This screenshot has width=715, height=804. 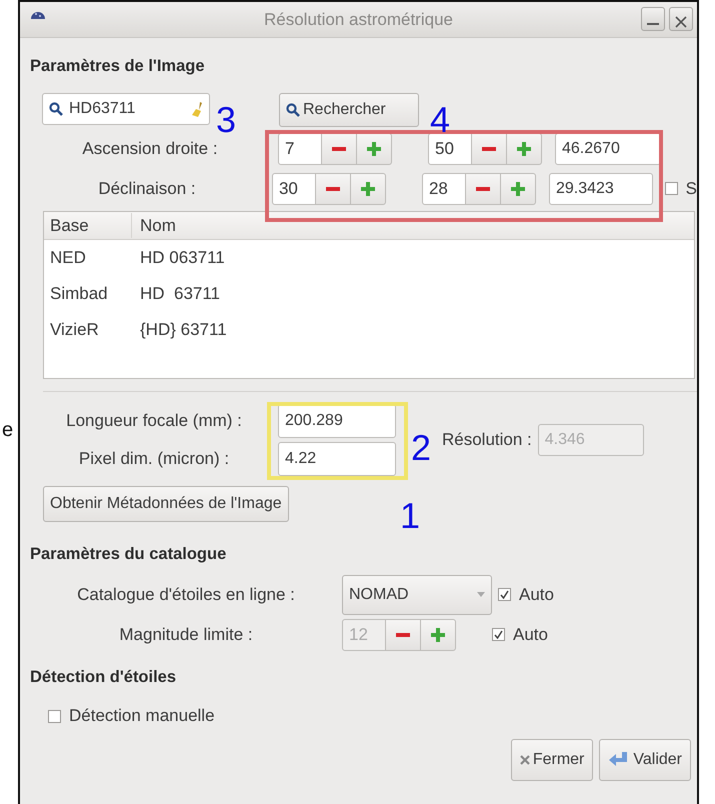 What do you see at coordinates (444, 188) in the screenshot?
I see `spin-value: 28` at bounding box center [444, 188].